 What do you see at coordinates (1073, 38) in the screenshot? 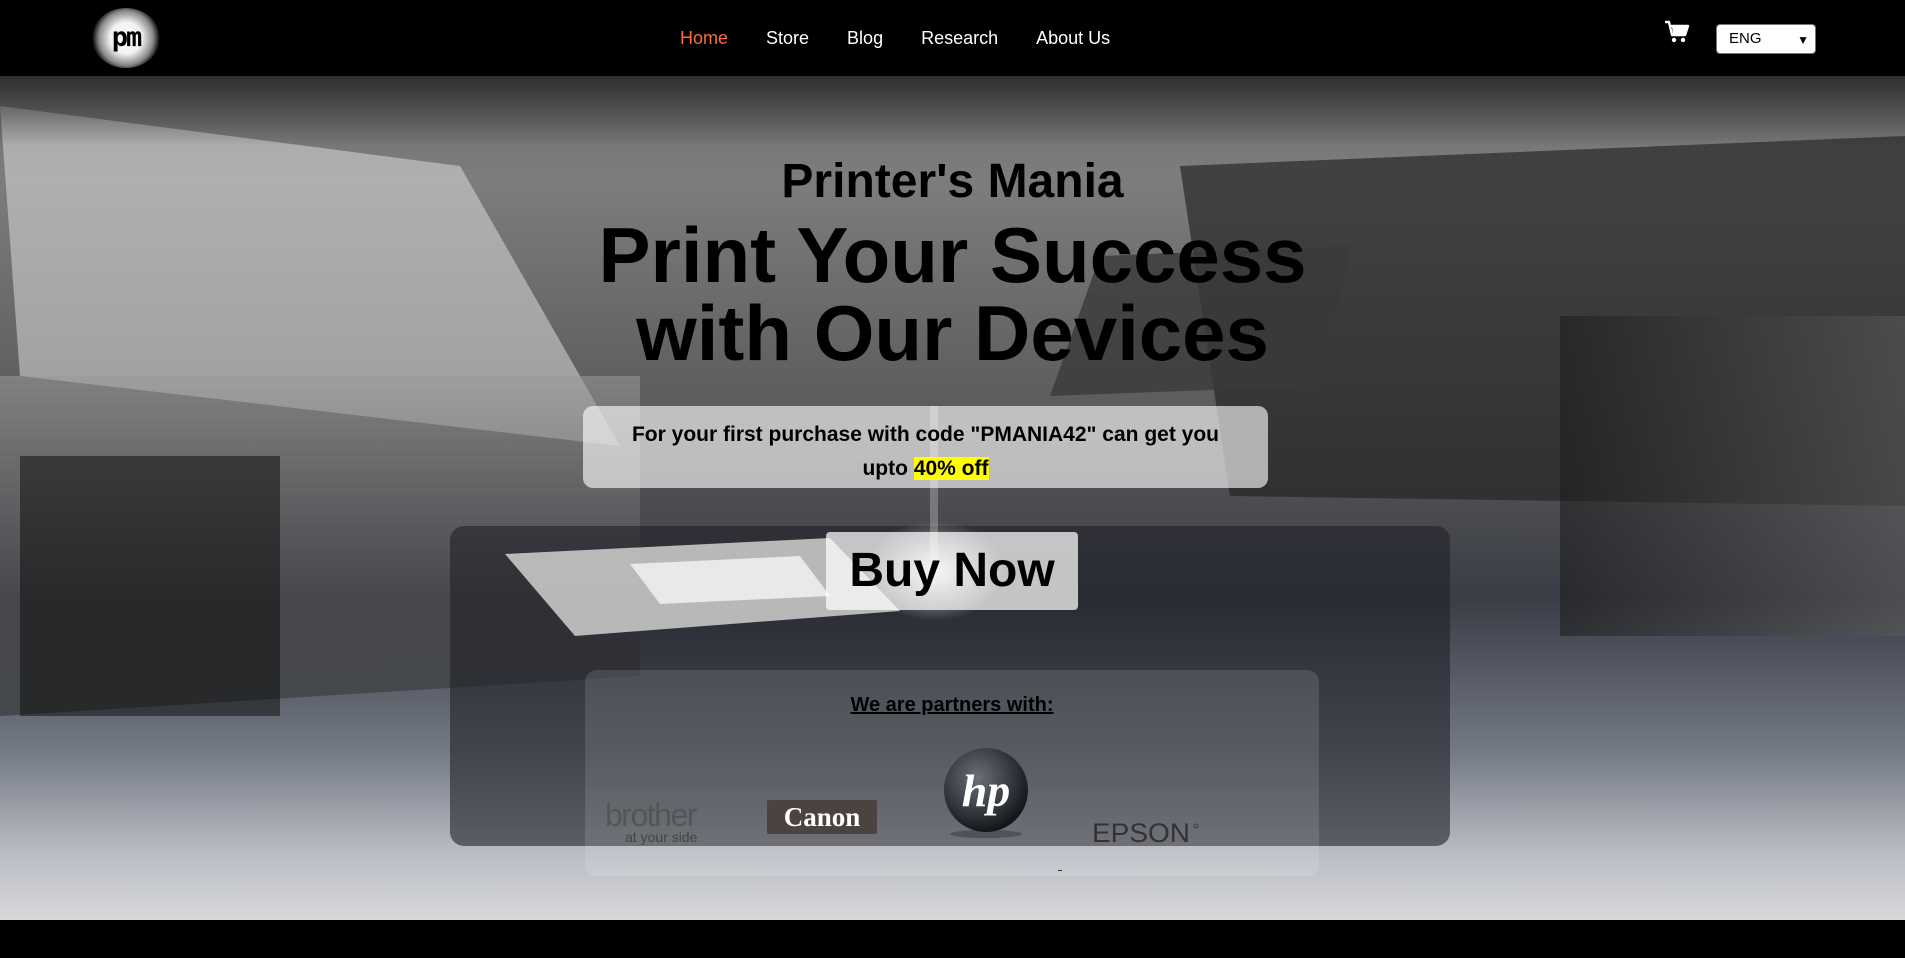
I see `nav-link-about-us: About Us` at bounding box center [1073, 38].